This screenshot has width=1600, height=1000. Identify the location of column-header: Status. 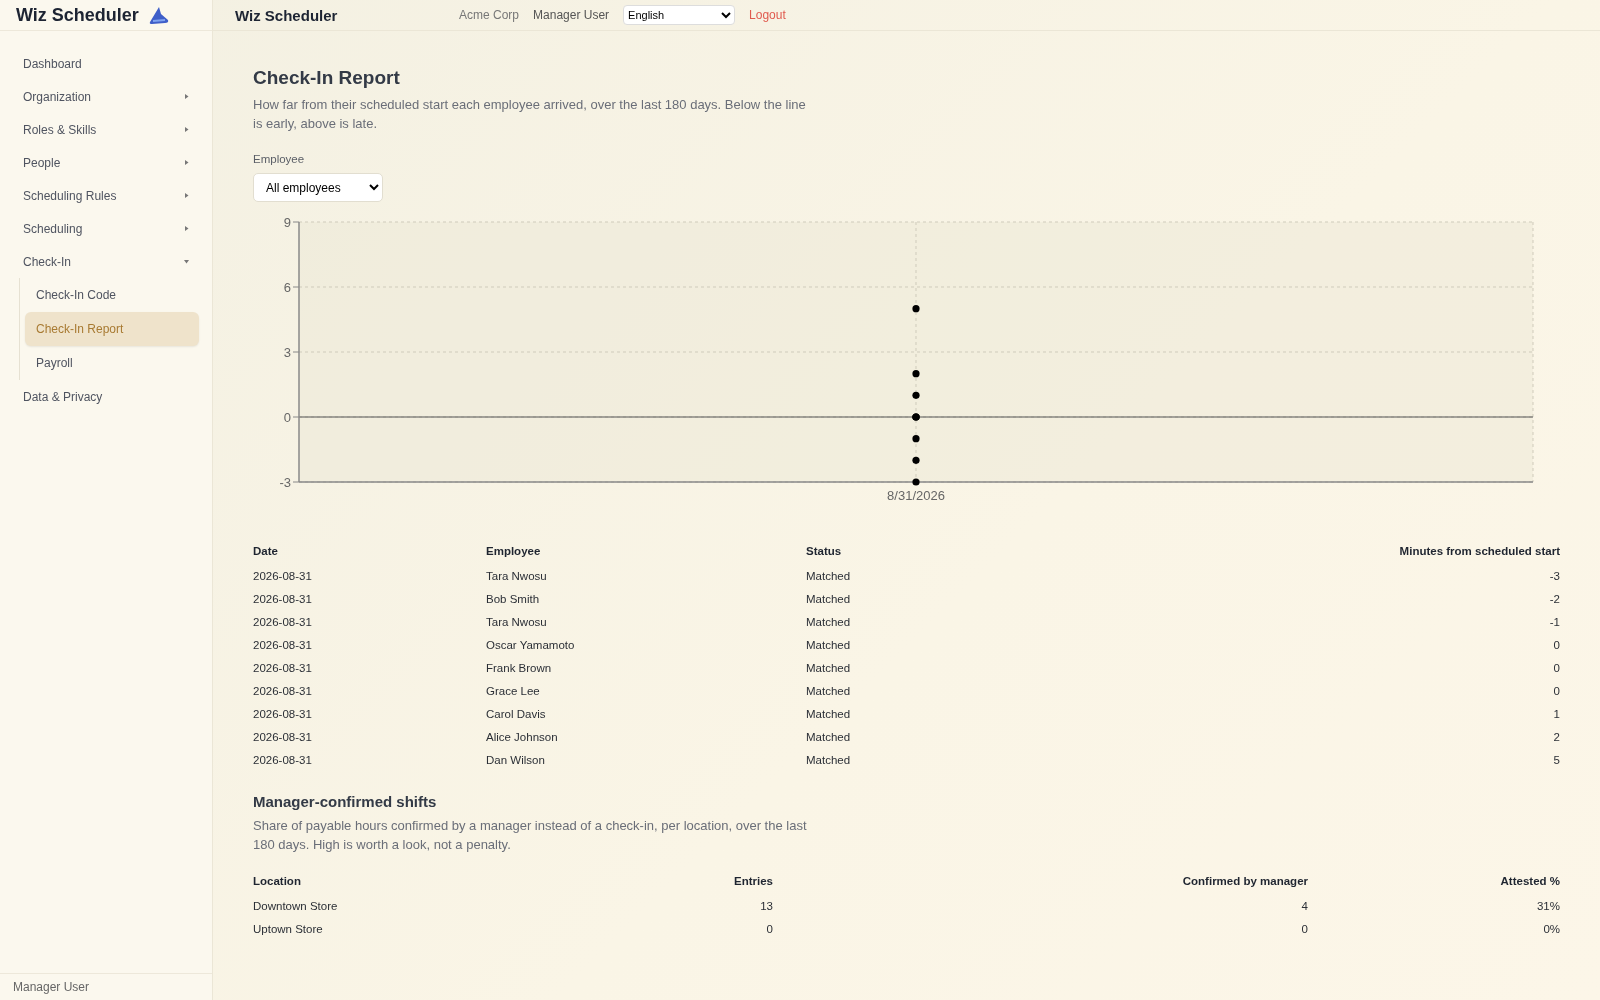
(824, 551).